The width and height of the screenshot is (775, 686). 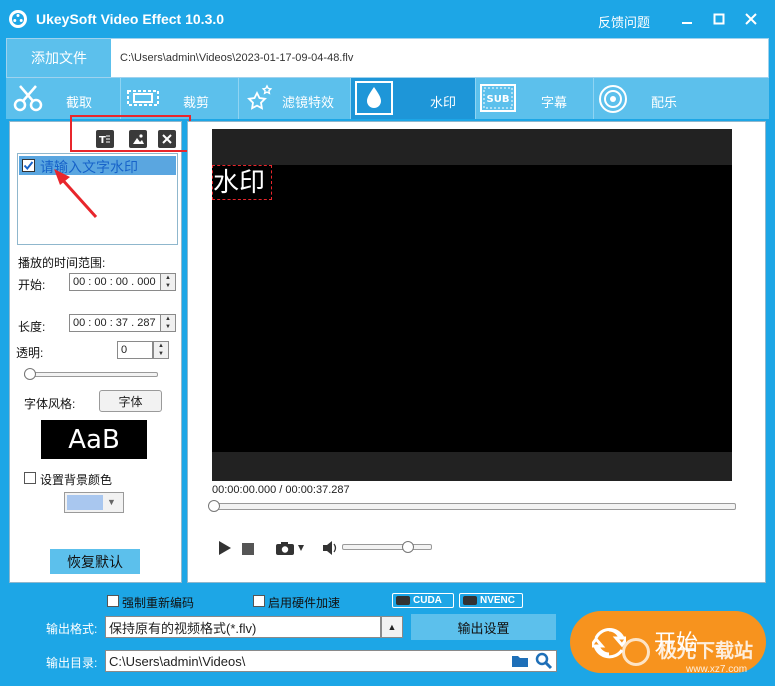 I want to click on length-time-spinner: ▲ ▼, so click(x=168, y=323).